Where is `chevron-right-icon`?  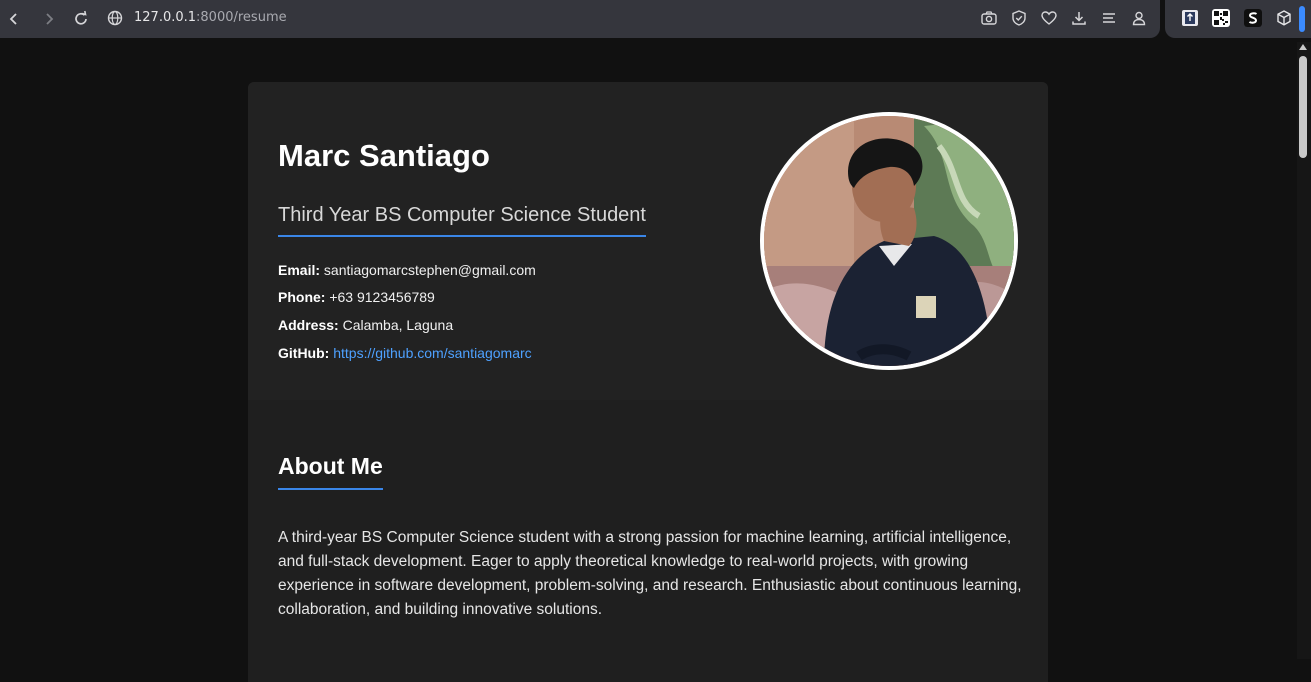
chevron-right-icon is located at coordinates (50, 19).